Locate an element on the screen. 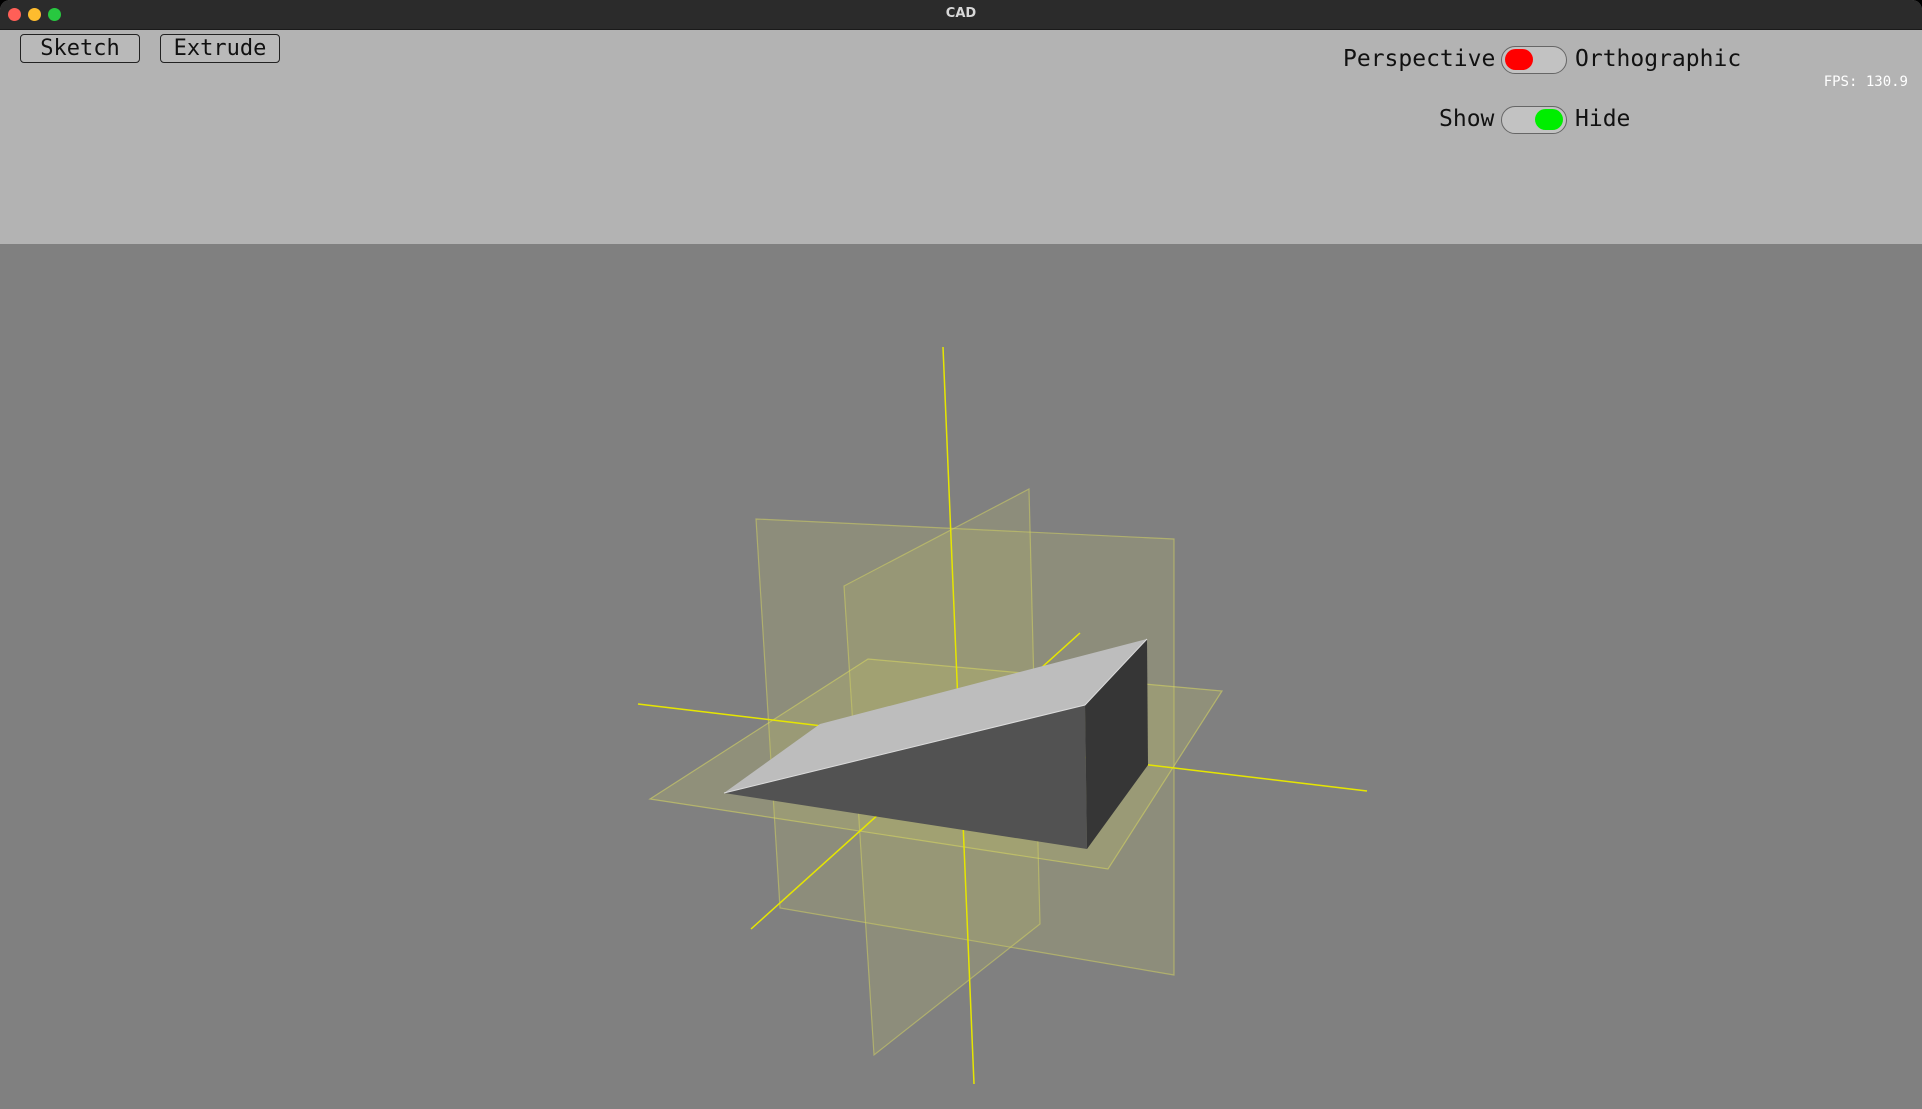 This screenshot has width=1922, height=1109. hide-label: Hide is located at coordinates (1603, 119).